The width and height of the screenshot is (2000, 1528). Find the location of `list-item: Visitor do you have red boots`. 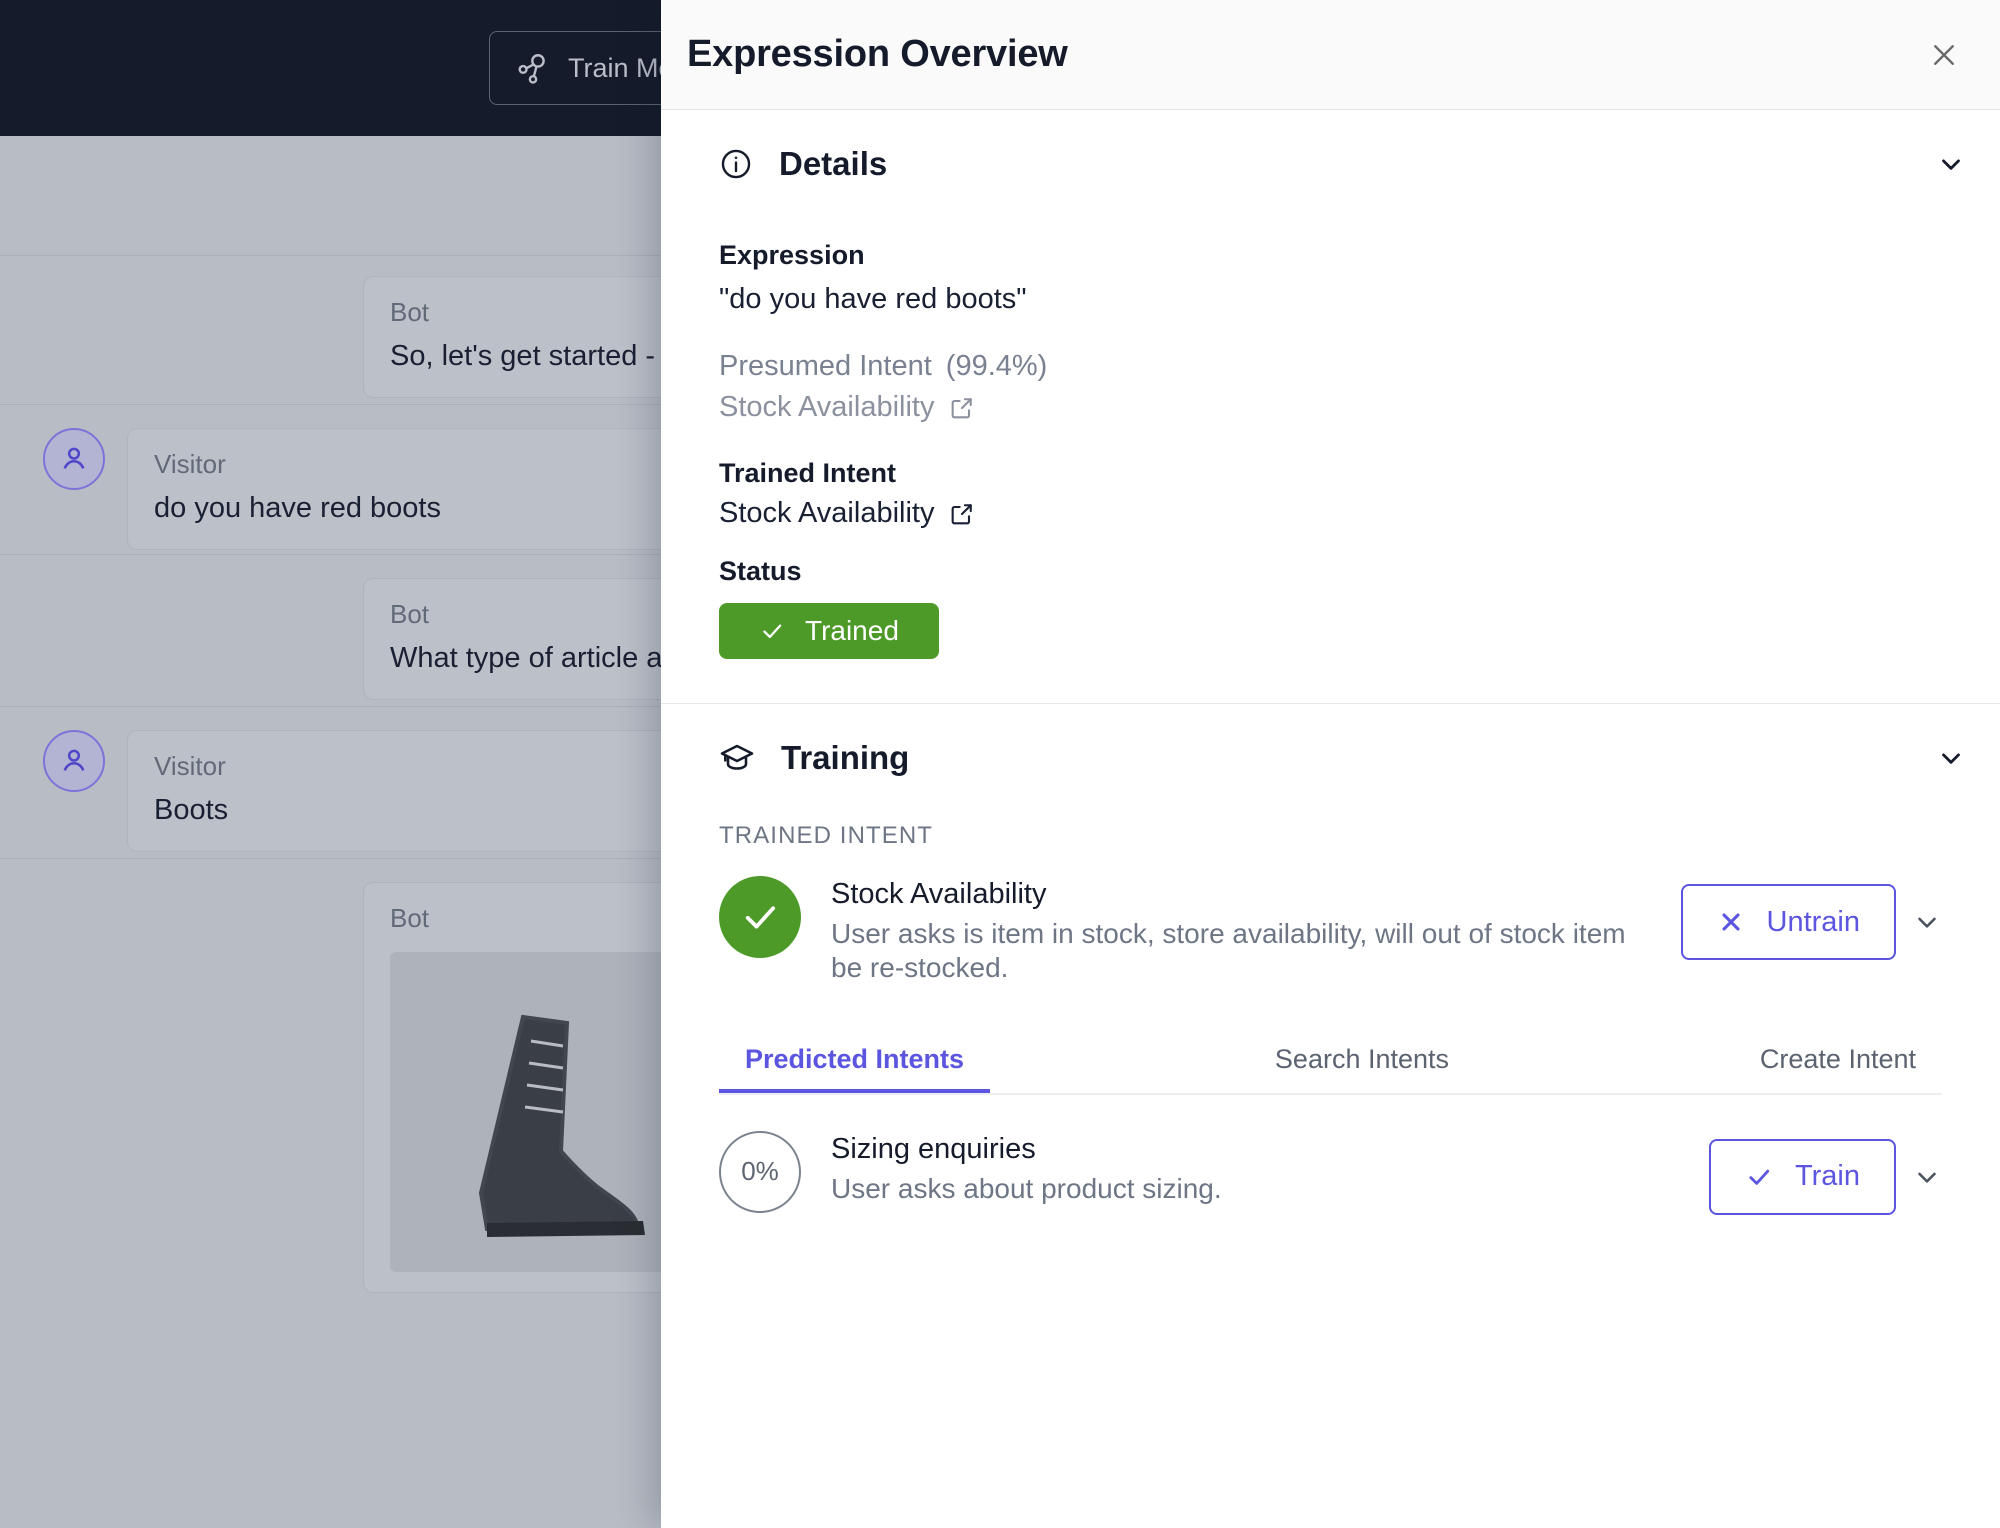

list-item: Visitor do you have red boots is located at coordinates (365, 489).